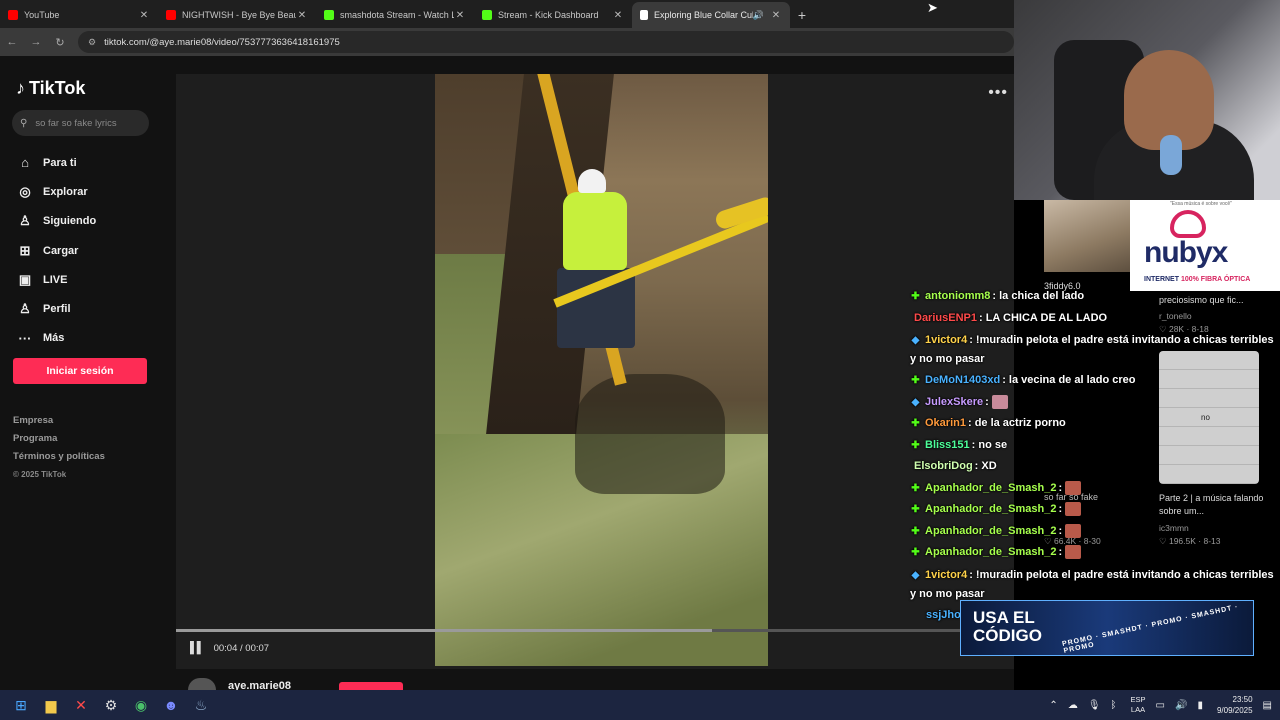 The width and height of the screenshot is (1280, 720). What do you see at coordinates (1267, 705) in the screenshot?
I see `notification-icon: ▤` at bounding box center [1267, 705].